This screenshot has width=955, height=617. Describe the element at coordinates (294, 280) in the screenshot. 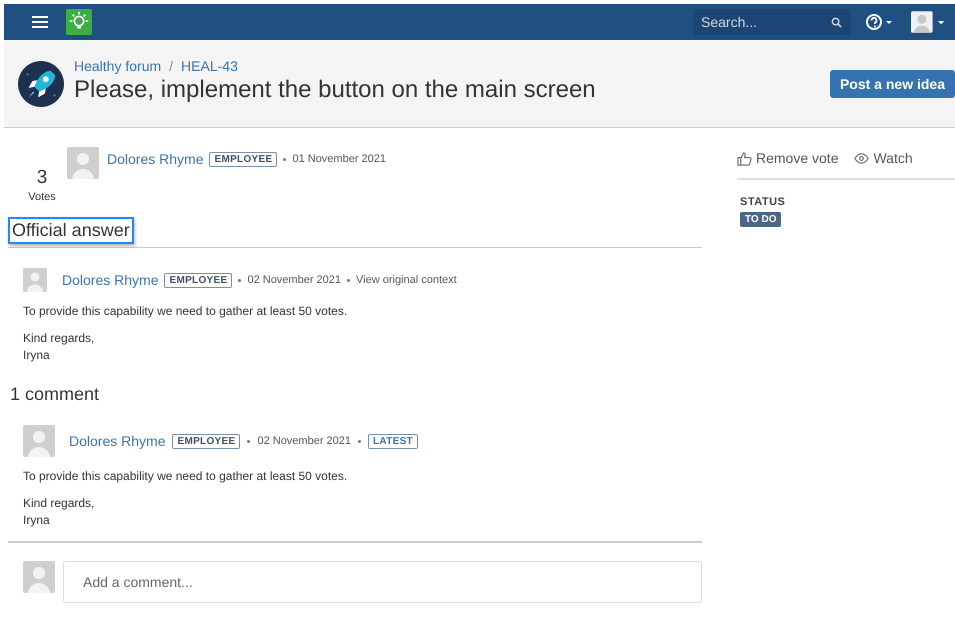

I see `post-date: 02 November 2021` at that location.